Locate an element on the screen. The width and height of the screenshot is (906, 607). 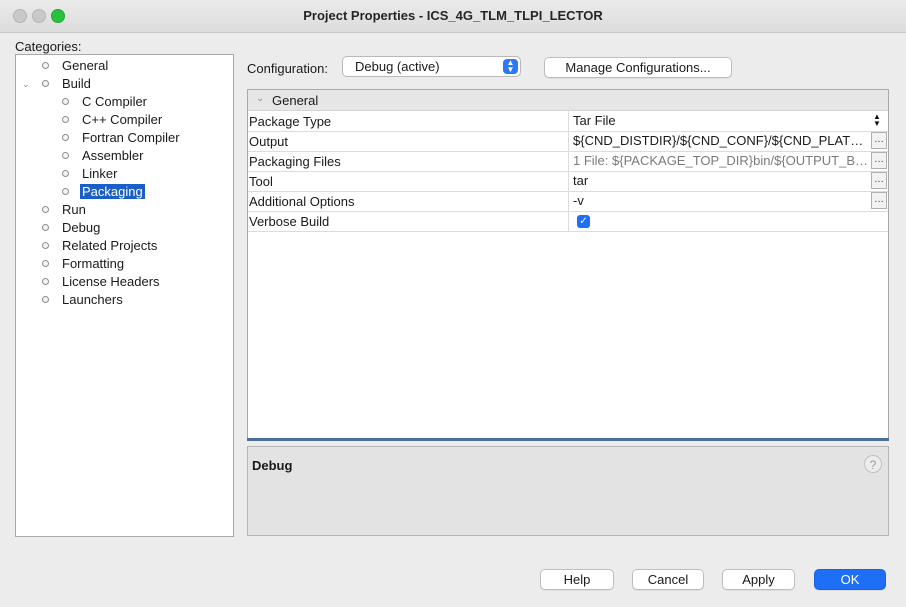
tree-item-label: C++ Compiler is located at coordinates (122, 119).